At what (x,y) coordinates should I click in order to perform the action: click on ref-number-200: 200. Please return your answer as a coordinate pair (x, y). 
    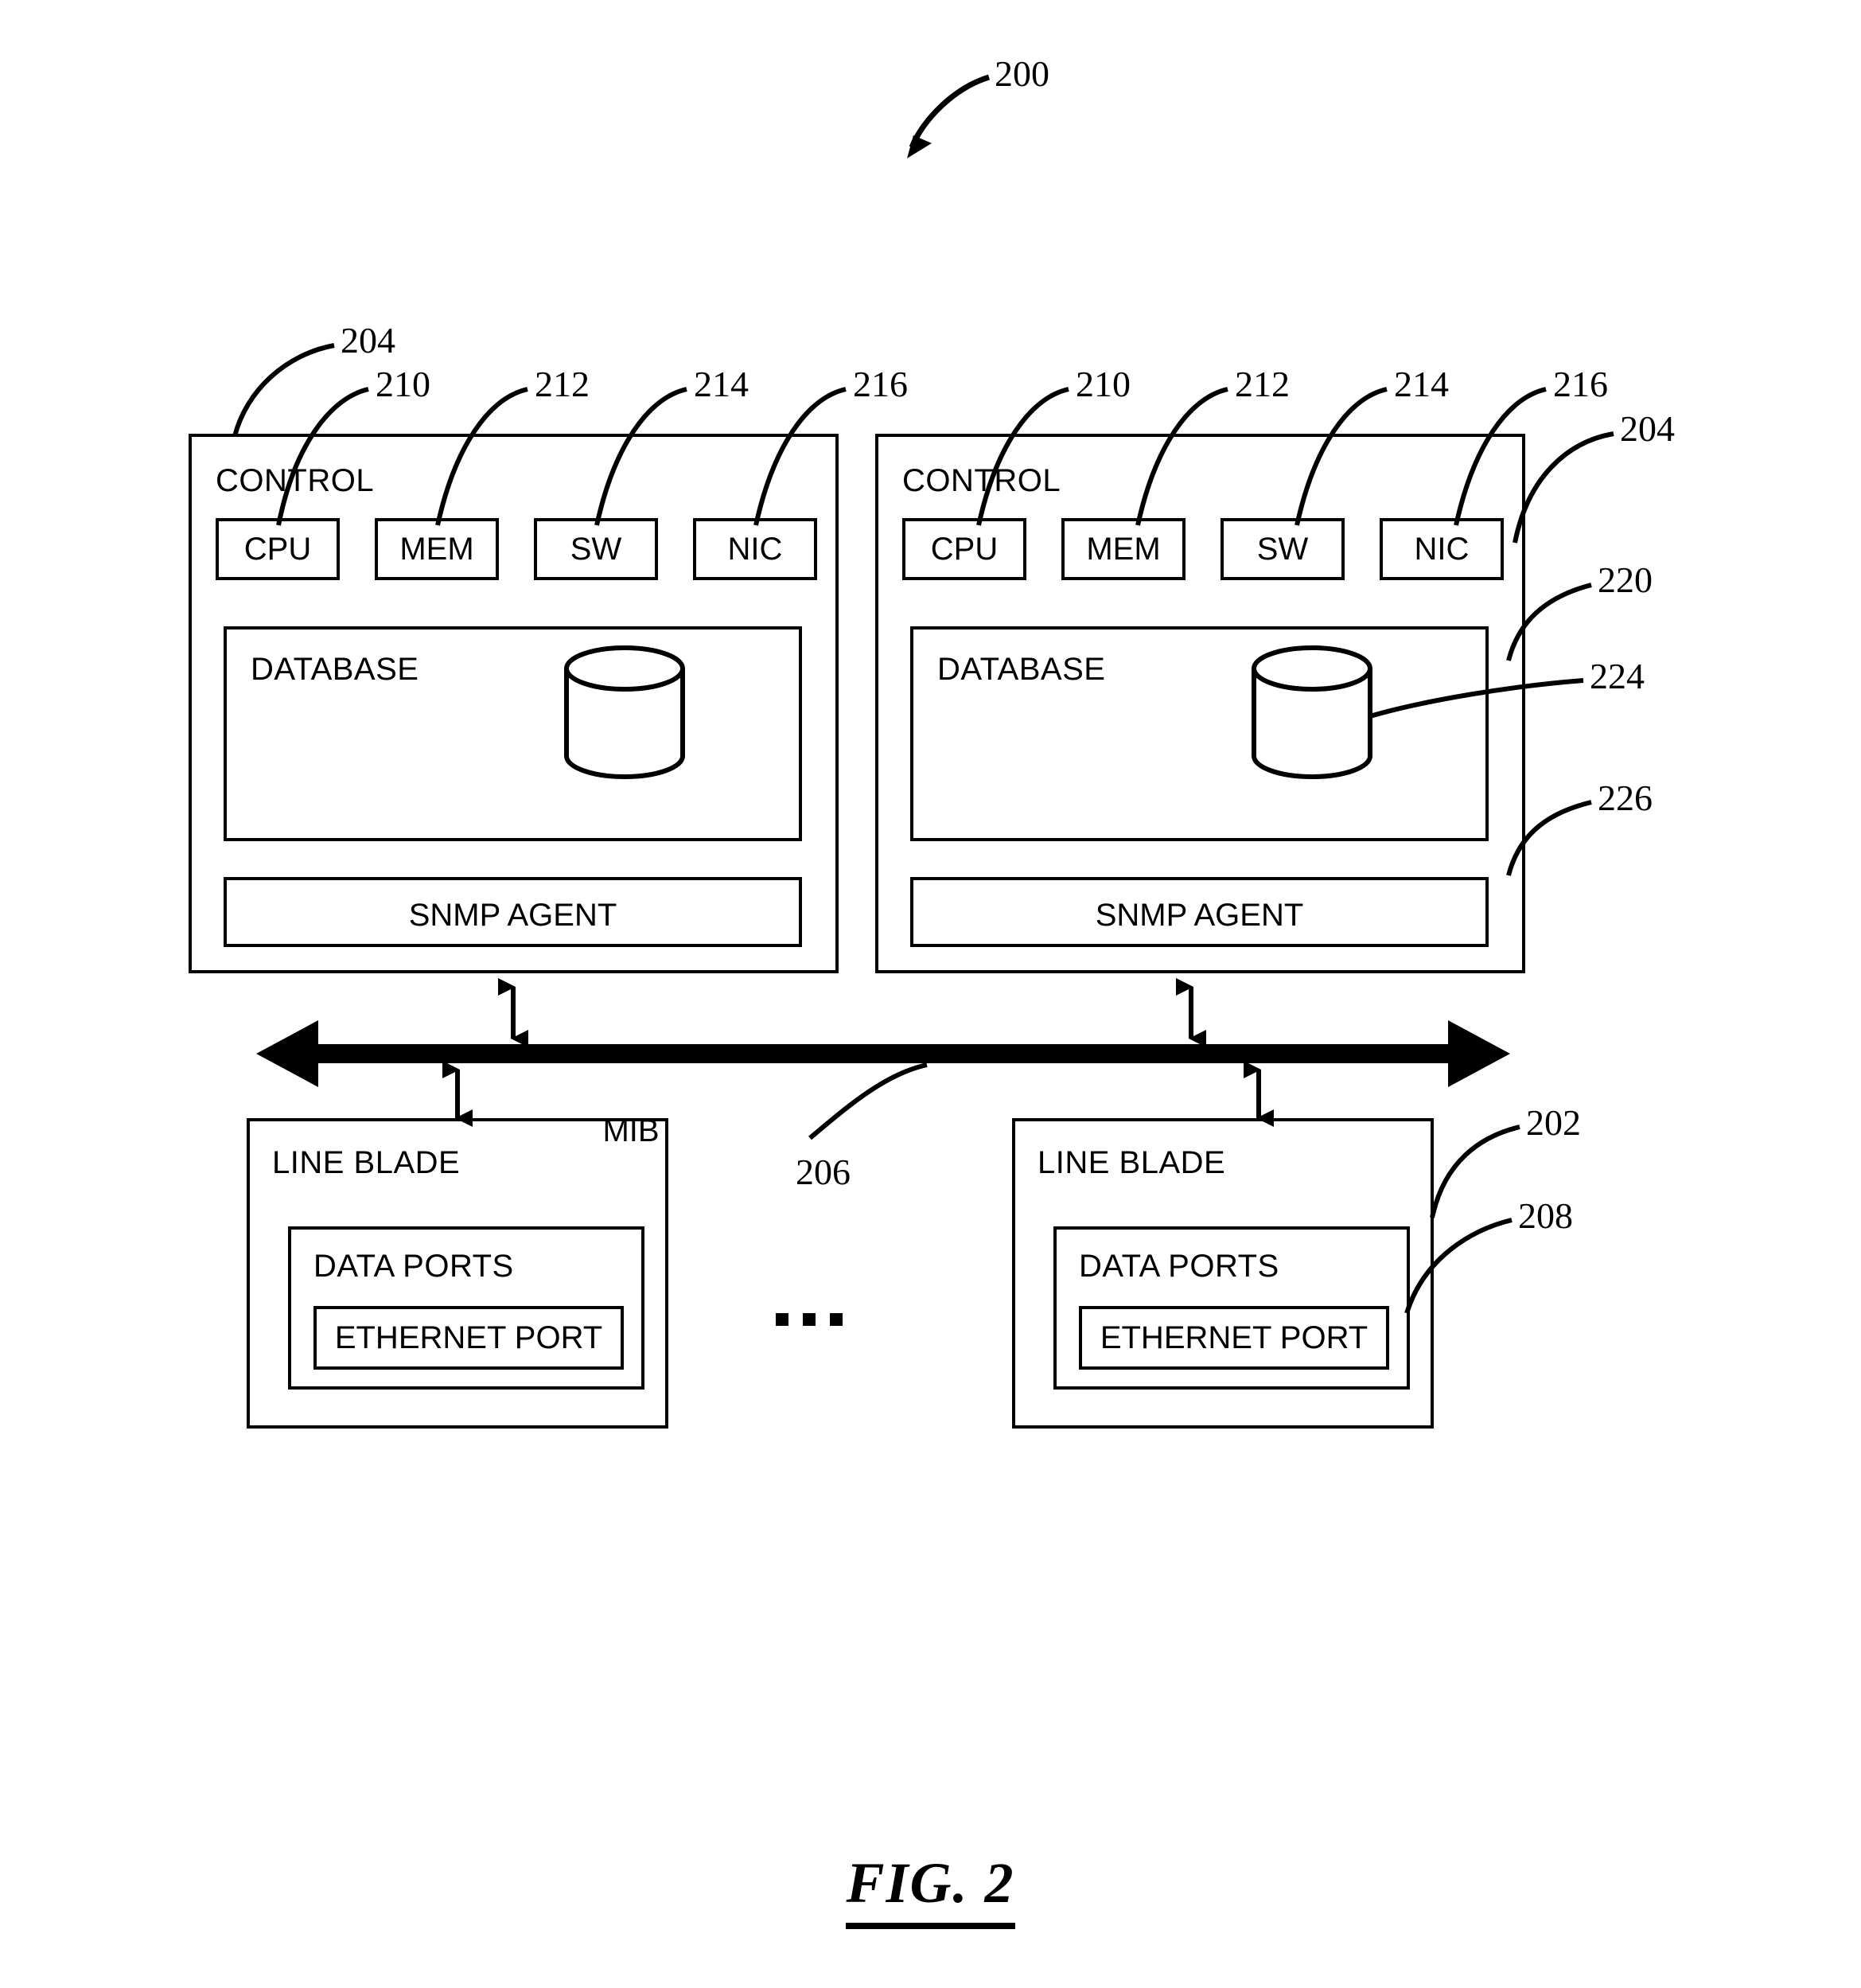
    Looking at the image, I should click on (1022, 74).